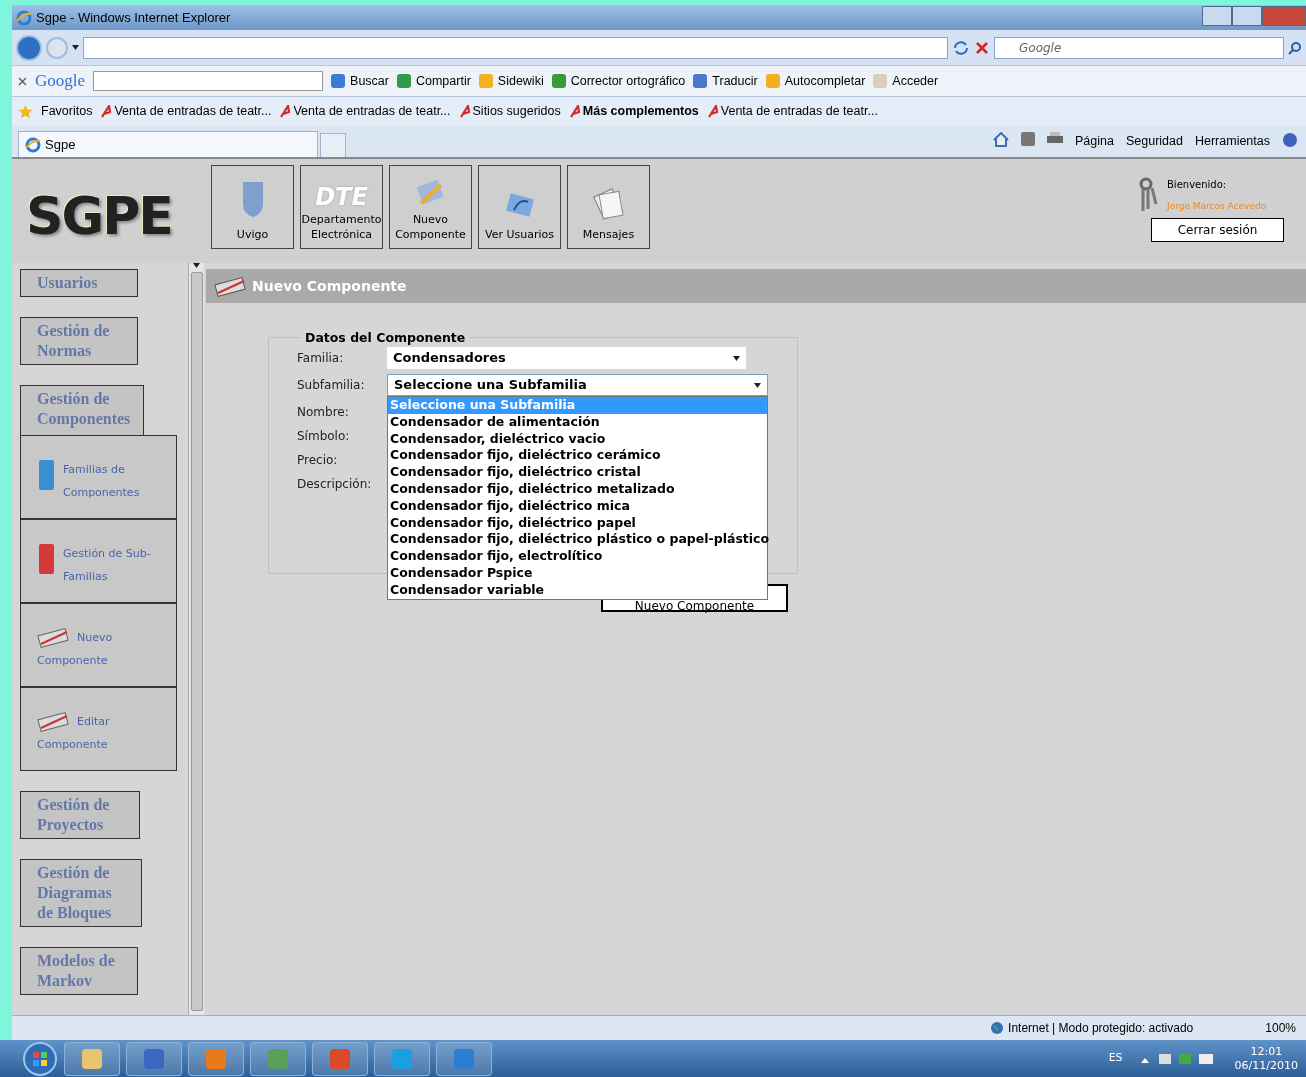 The width and height of the screenshot is (1306, 1077). Describe the element at coordinates (906, 81) in the screenshot. I see `toolbar-button: Acceder` at that location.